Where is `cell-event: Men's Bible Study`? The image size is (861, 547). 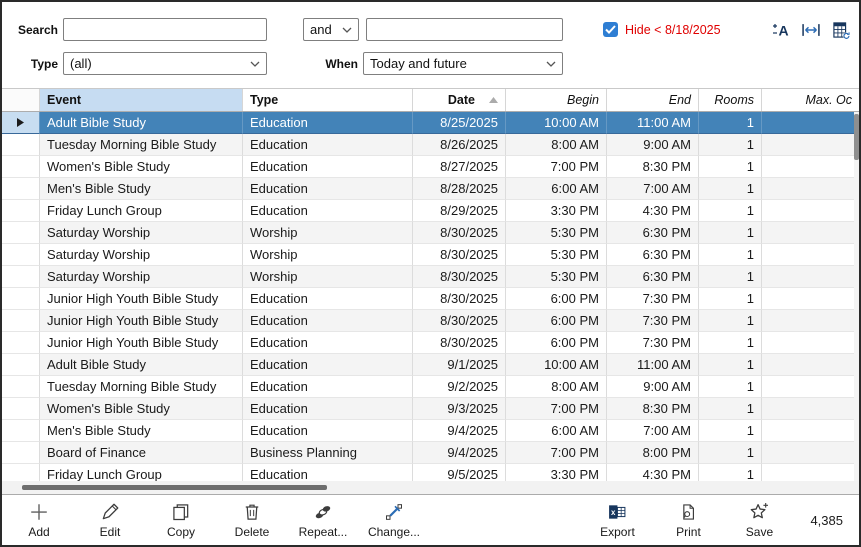
cell-event: Men's Bible Study is located at coordinates (141, 431).